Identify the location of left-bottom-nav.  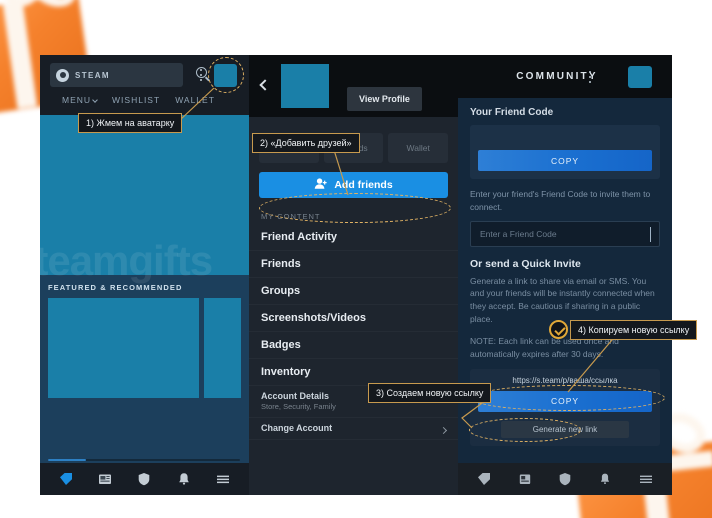
(144, 479).